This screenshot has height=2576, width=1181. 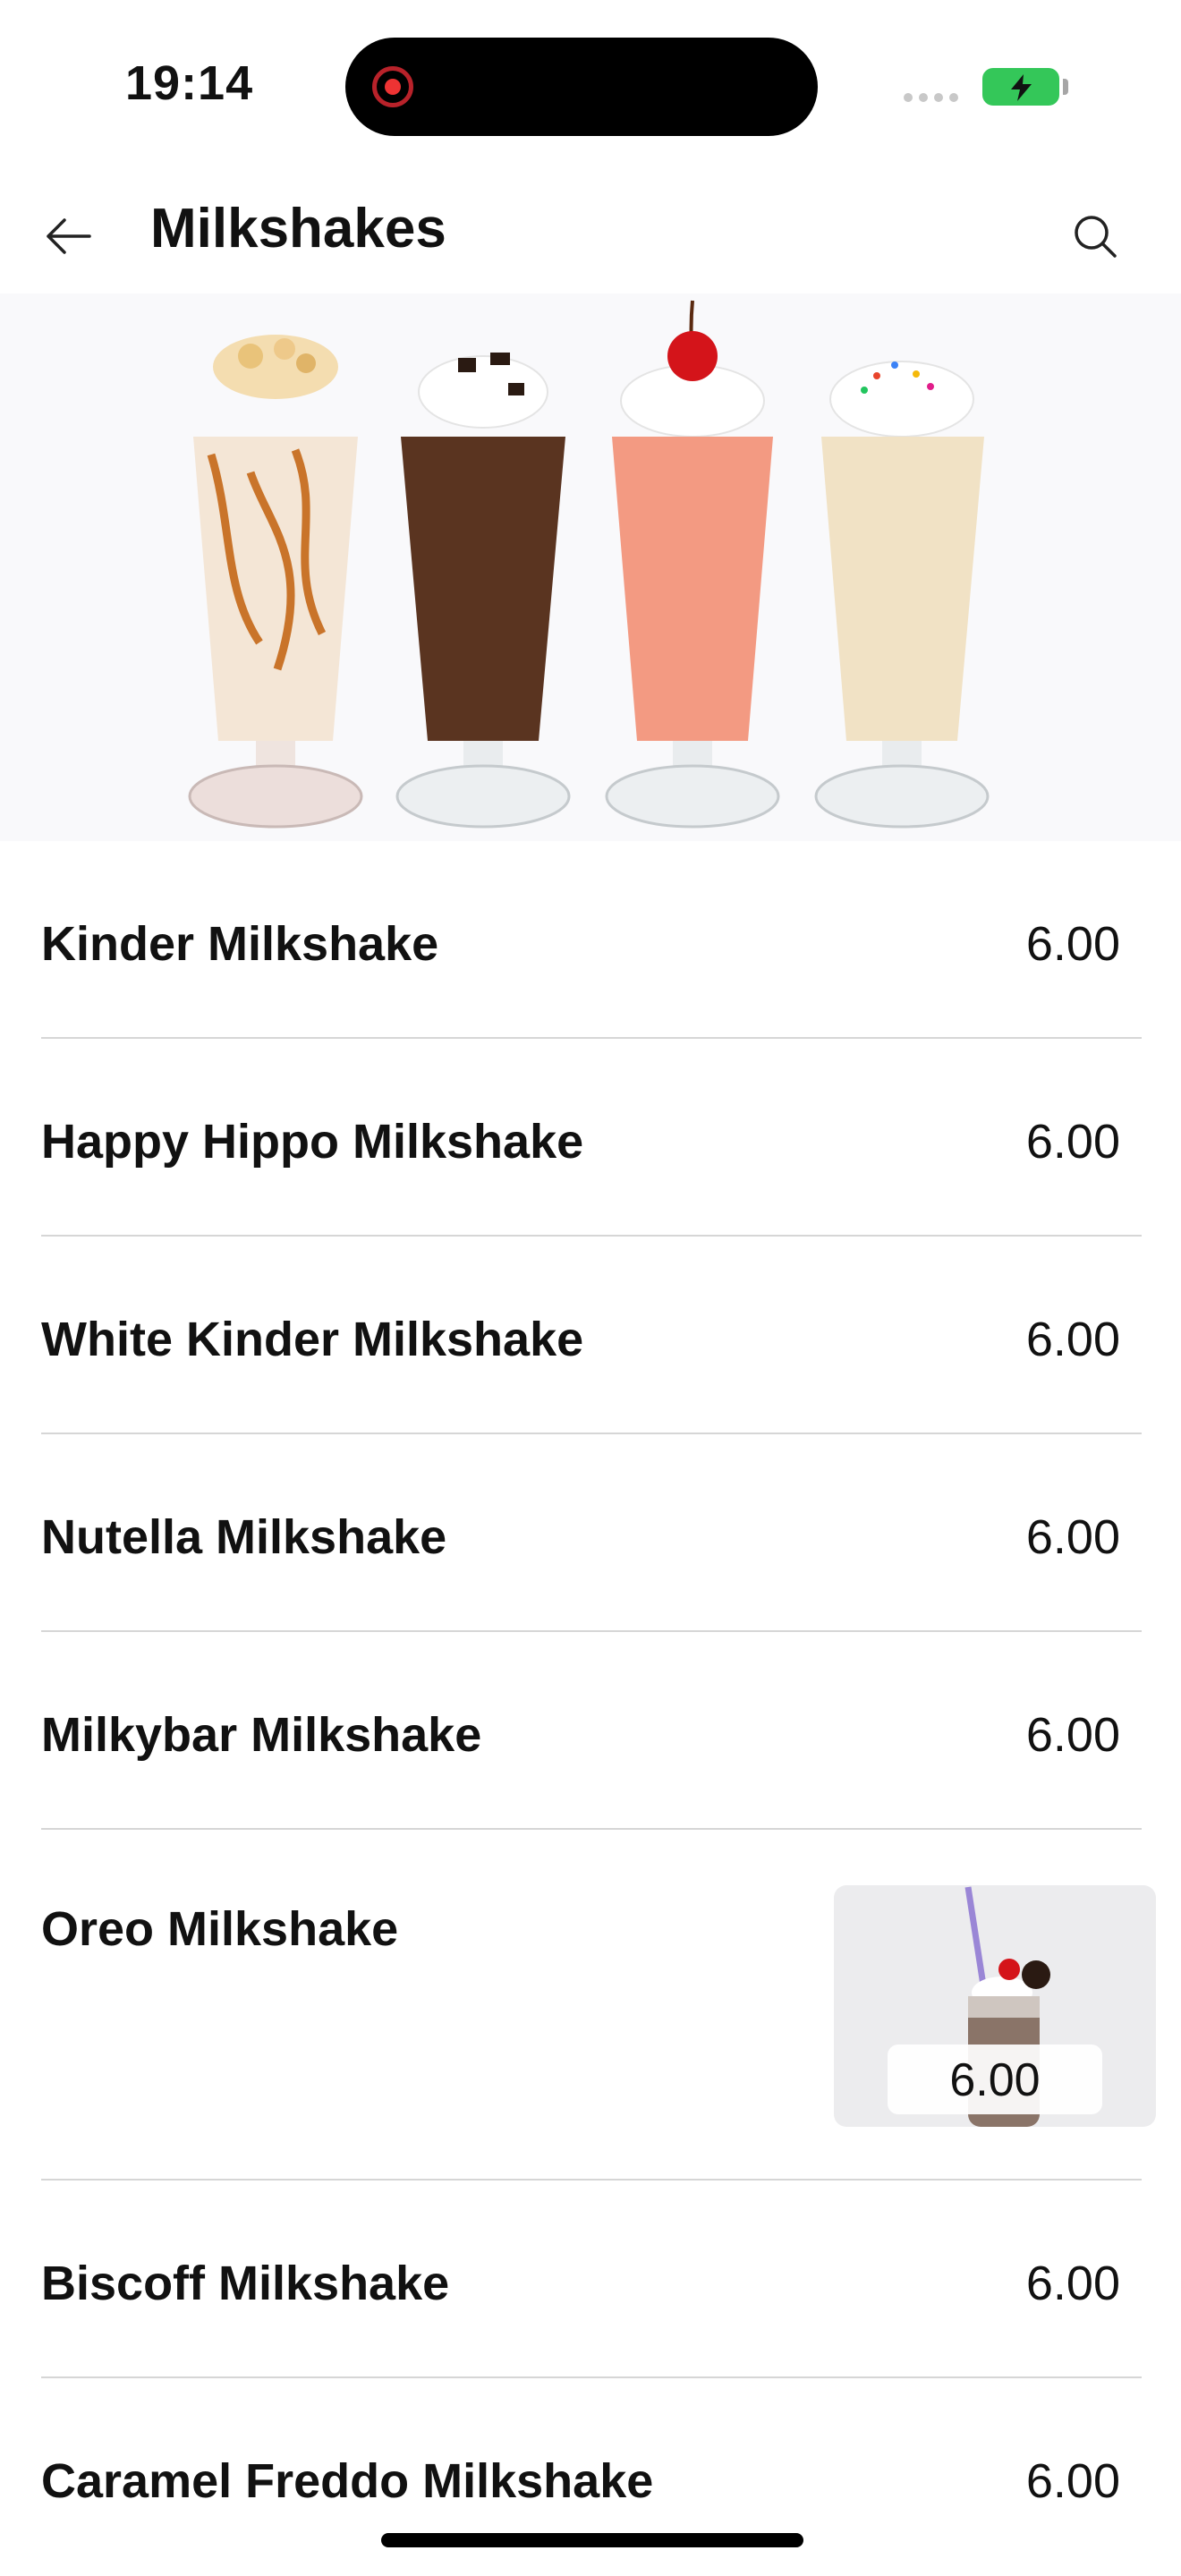 I want to click on vanilla-milkshake-glass, so click(x=902, y=595).